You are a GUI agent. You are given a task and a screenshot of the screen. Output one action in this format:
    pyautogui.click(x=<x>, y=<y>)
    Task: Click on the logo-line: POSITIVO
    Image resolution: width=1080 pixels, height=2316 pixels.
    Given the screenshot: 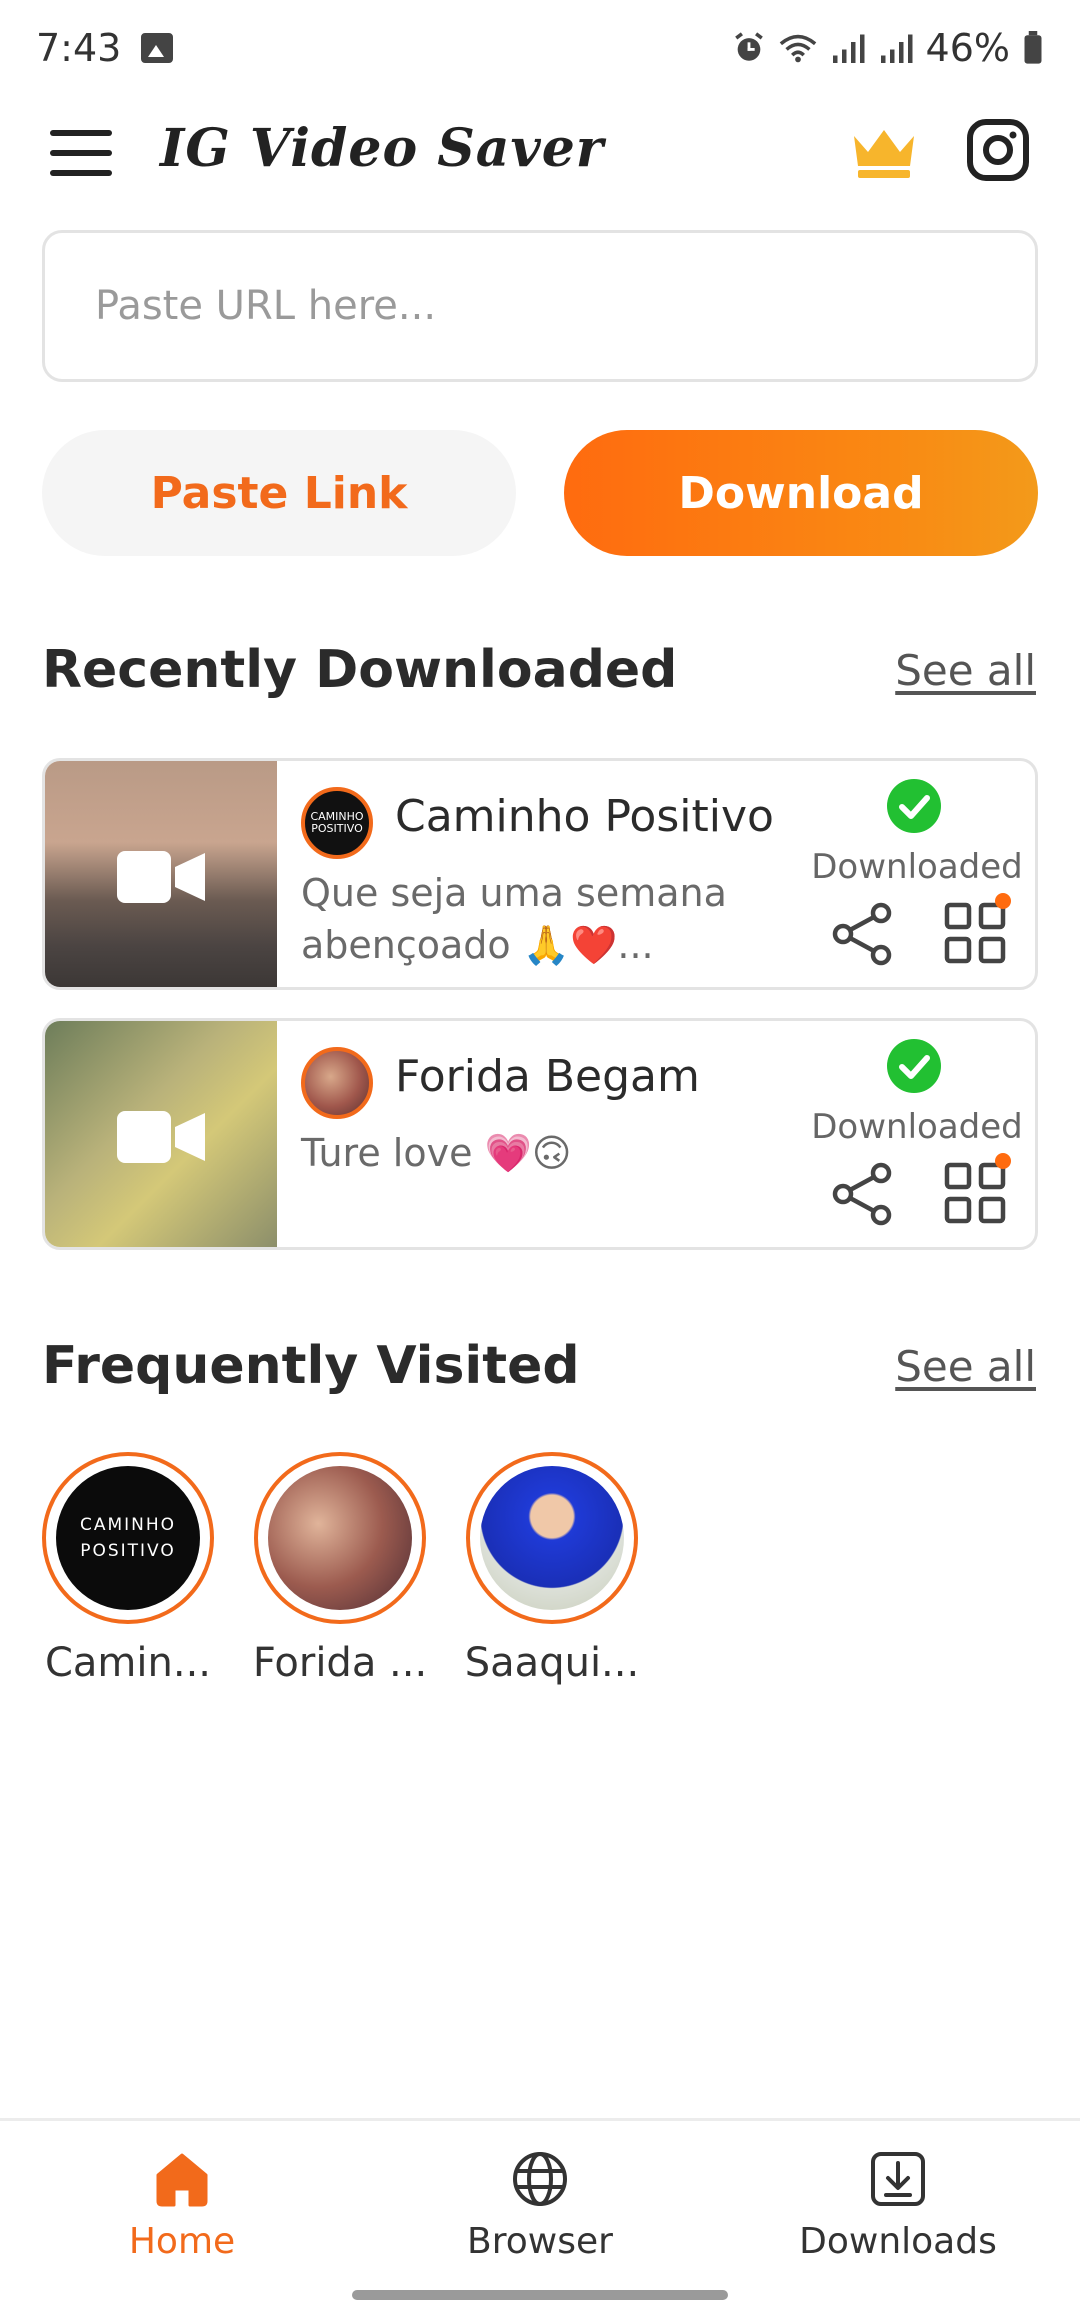 What is the action you would take?
    pyautogui.click(x=128, y=1551)
    